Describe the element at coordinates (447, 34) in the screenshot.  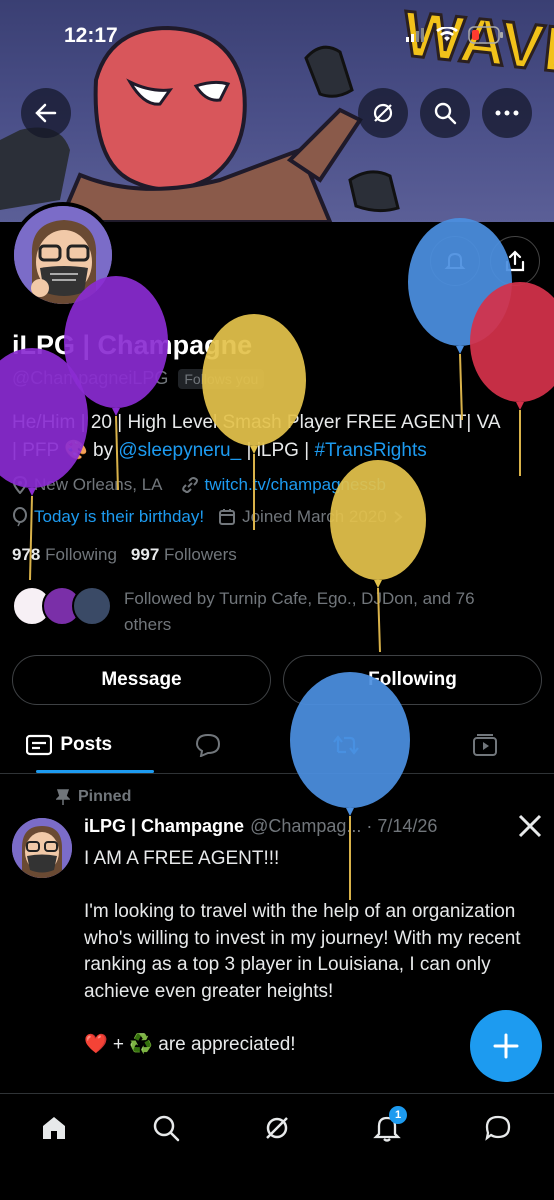
I see `wifi-icon` at that location.